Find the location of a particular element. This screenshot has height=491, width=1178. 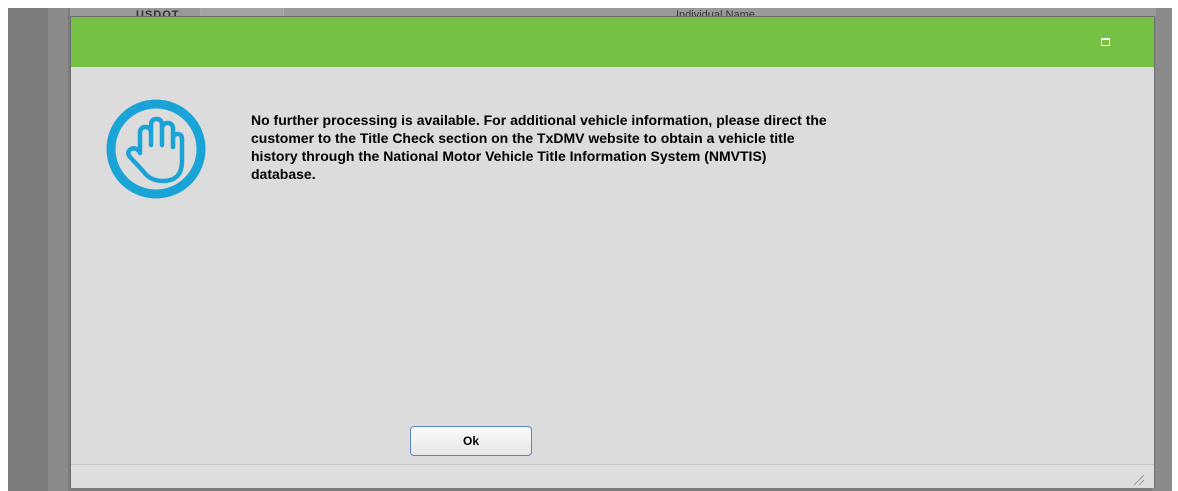

maximize-icon is located at coordinates (1105, 42).